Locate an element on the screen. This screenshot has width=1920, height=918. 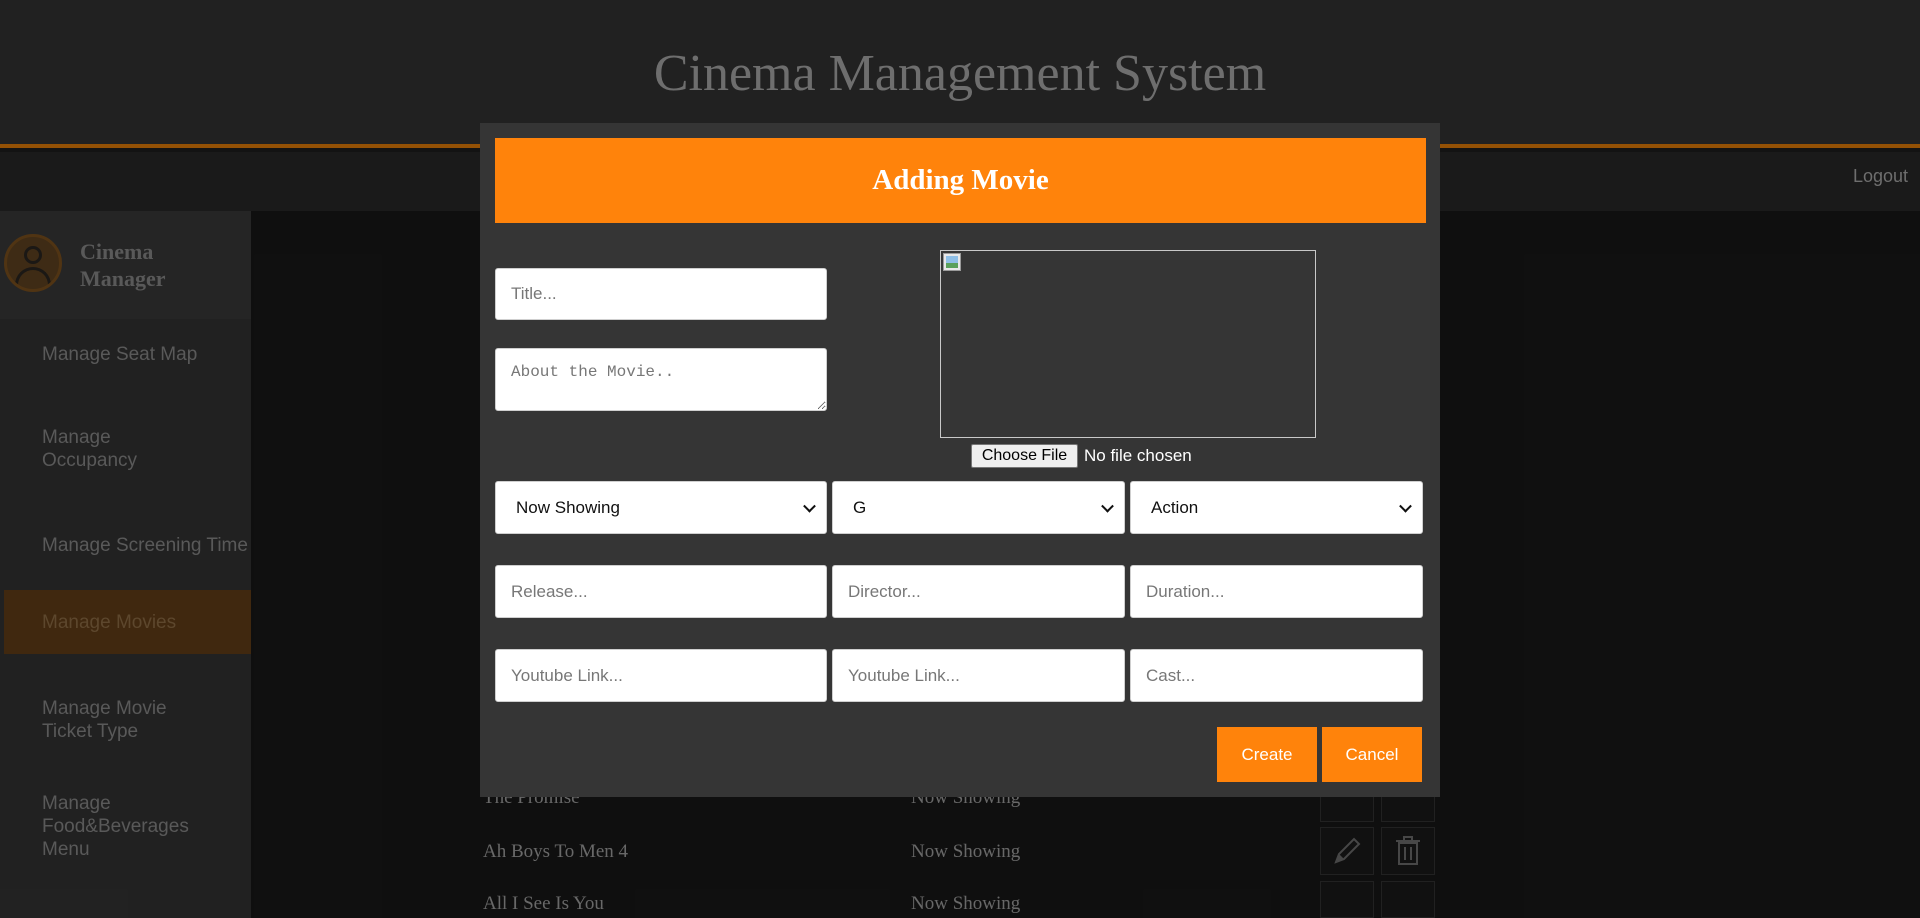
duration-input is located at coordinates (1276, 591).